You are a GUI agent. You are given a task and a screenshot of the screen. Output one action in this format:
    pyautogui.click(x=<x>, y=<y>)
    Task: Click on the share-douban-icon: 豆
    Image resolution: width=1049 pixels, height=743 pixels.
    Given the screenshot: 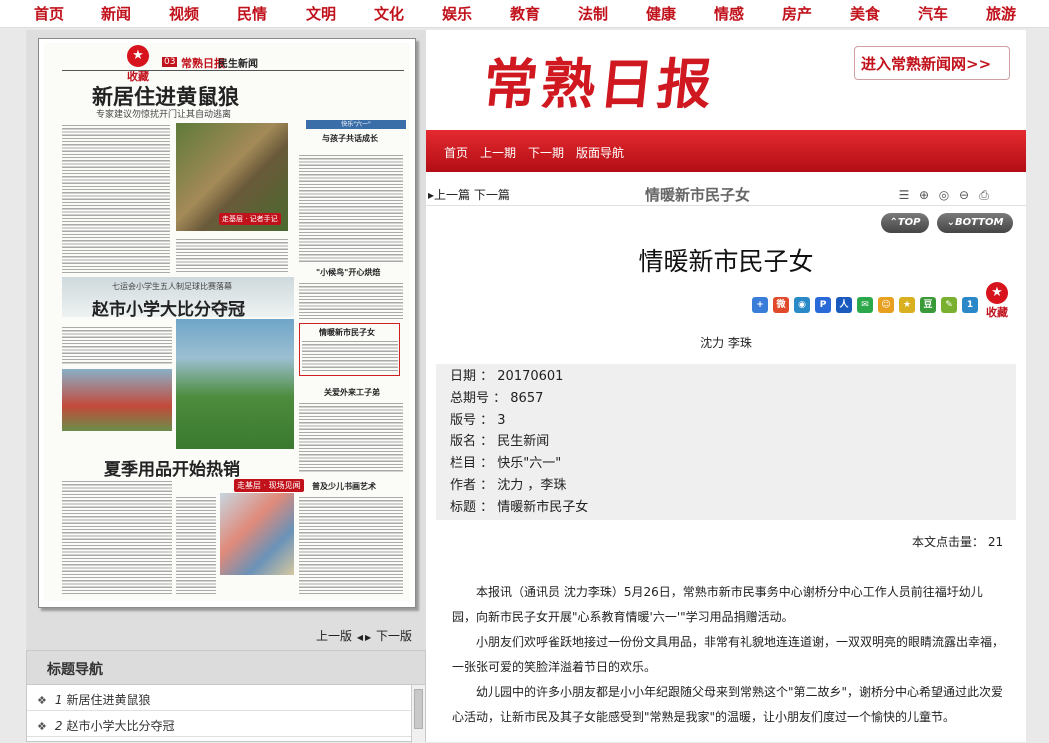 What is the action you would take?
    pyautogui.click(x=928, y=305)
    